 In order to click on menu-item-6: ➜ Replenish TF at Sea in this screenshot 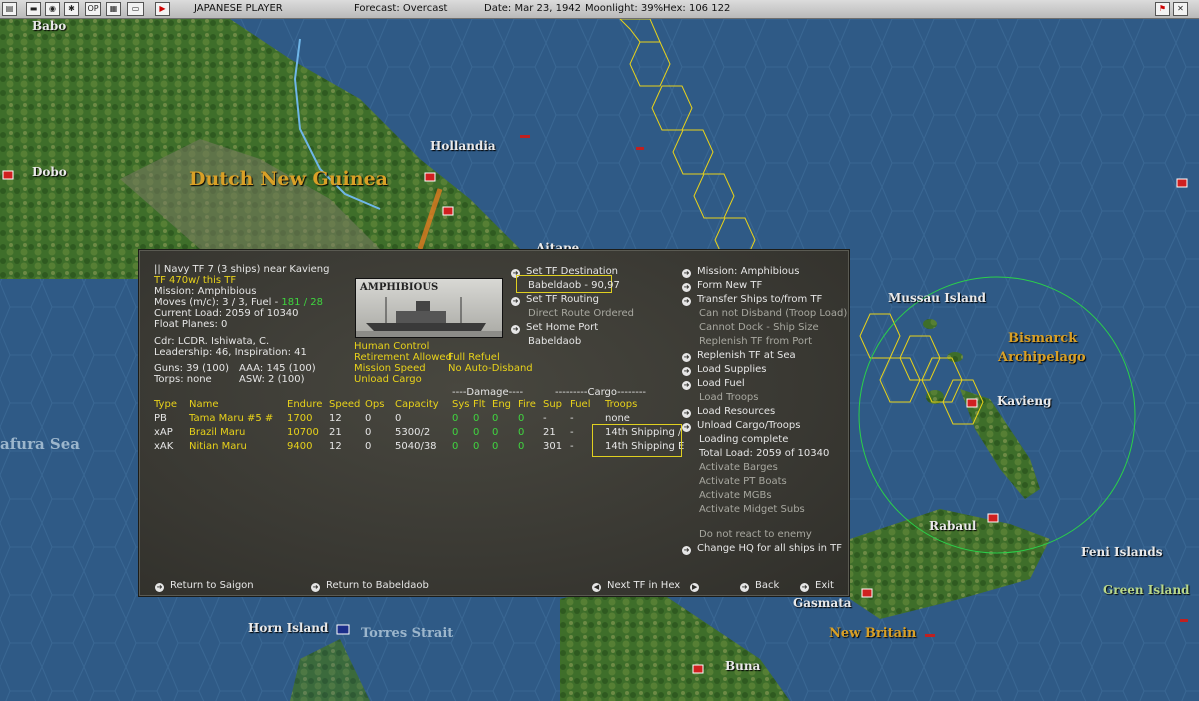, I will do `click(739, 356)`.